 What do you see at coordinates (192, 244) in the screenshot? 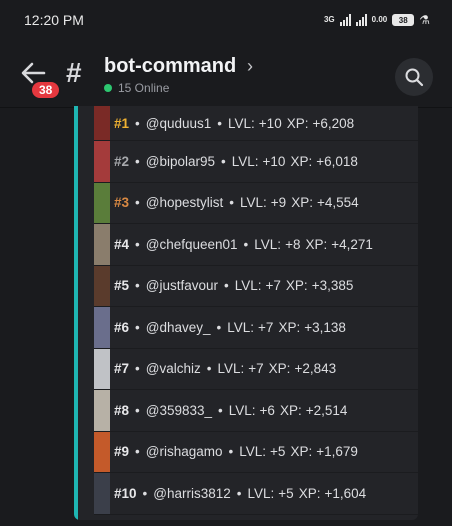
I see `user-handle: @chefqueen01` at bounding box center [192, 244].